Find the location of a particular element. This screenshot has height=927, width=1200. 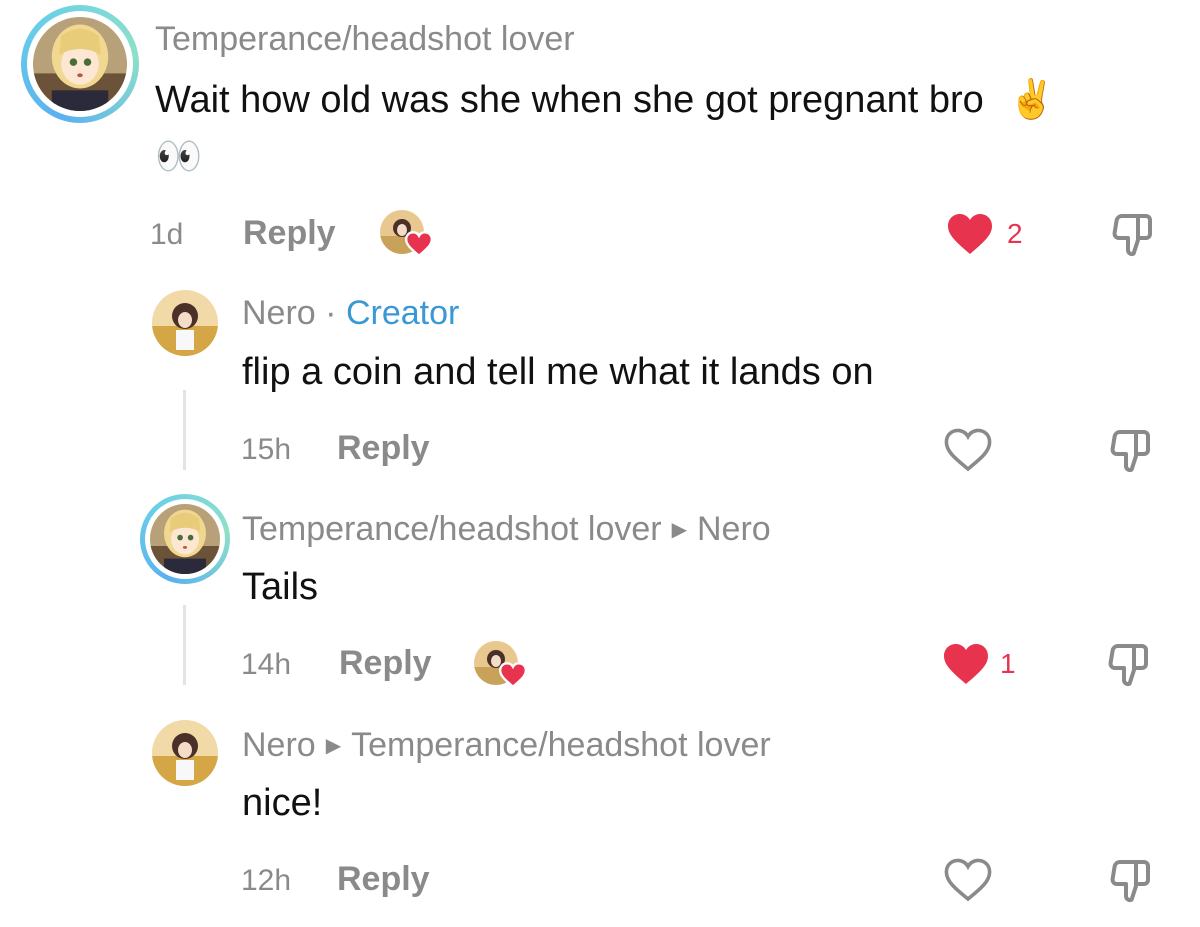

comment-username: Temperance/headshot lover ▶ Nero is located at coordinates (506, 529).